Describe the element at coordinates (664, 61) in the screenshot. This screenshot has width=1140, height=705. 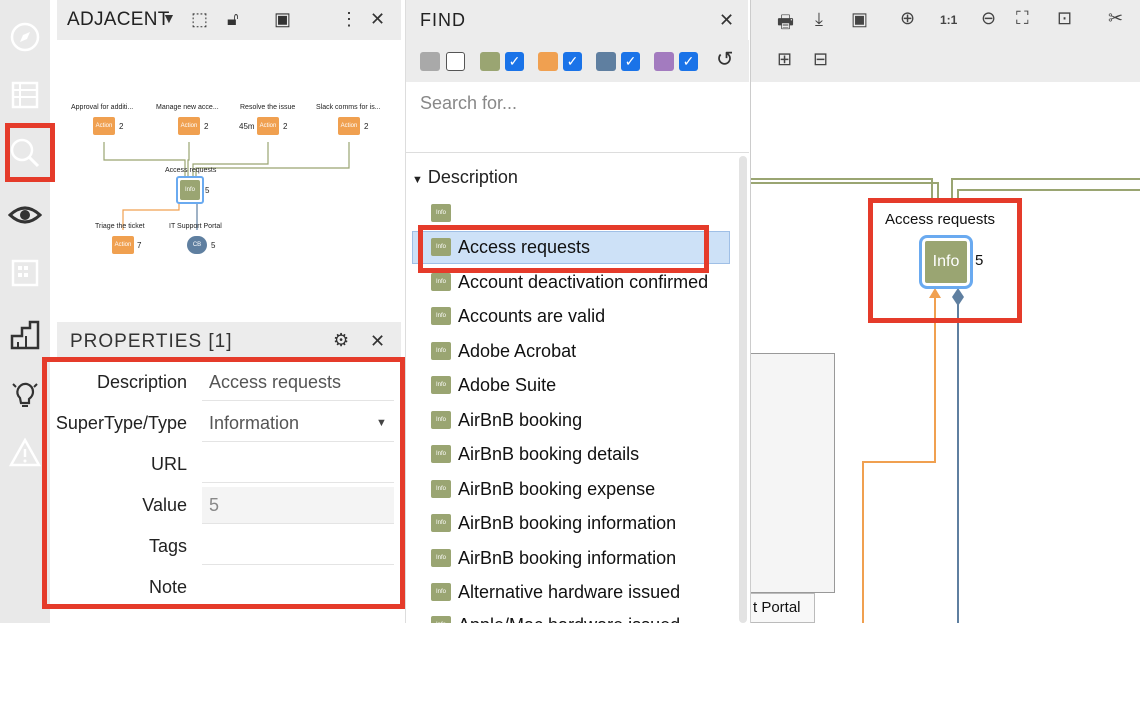
I see `filter-swatch-role` at that location.